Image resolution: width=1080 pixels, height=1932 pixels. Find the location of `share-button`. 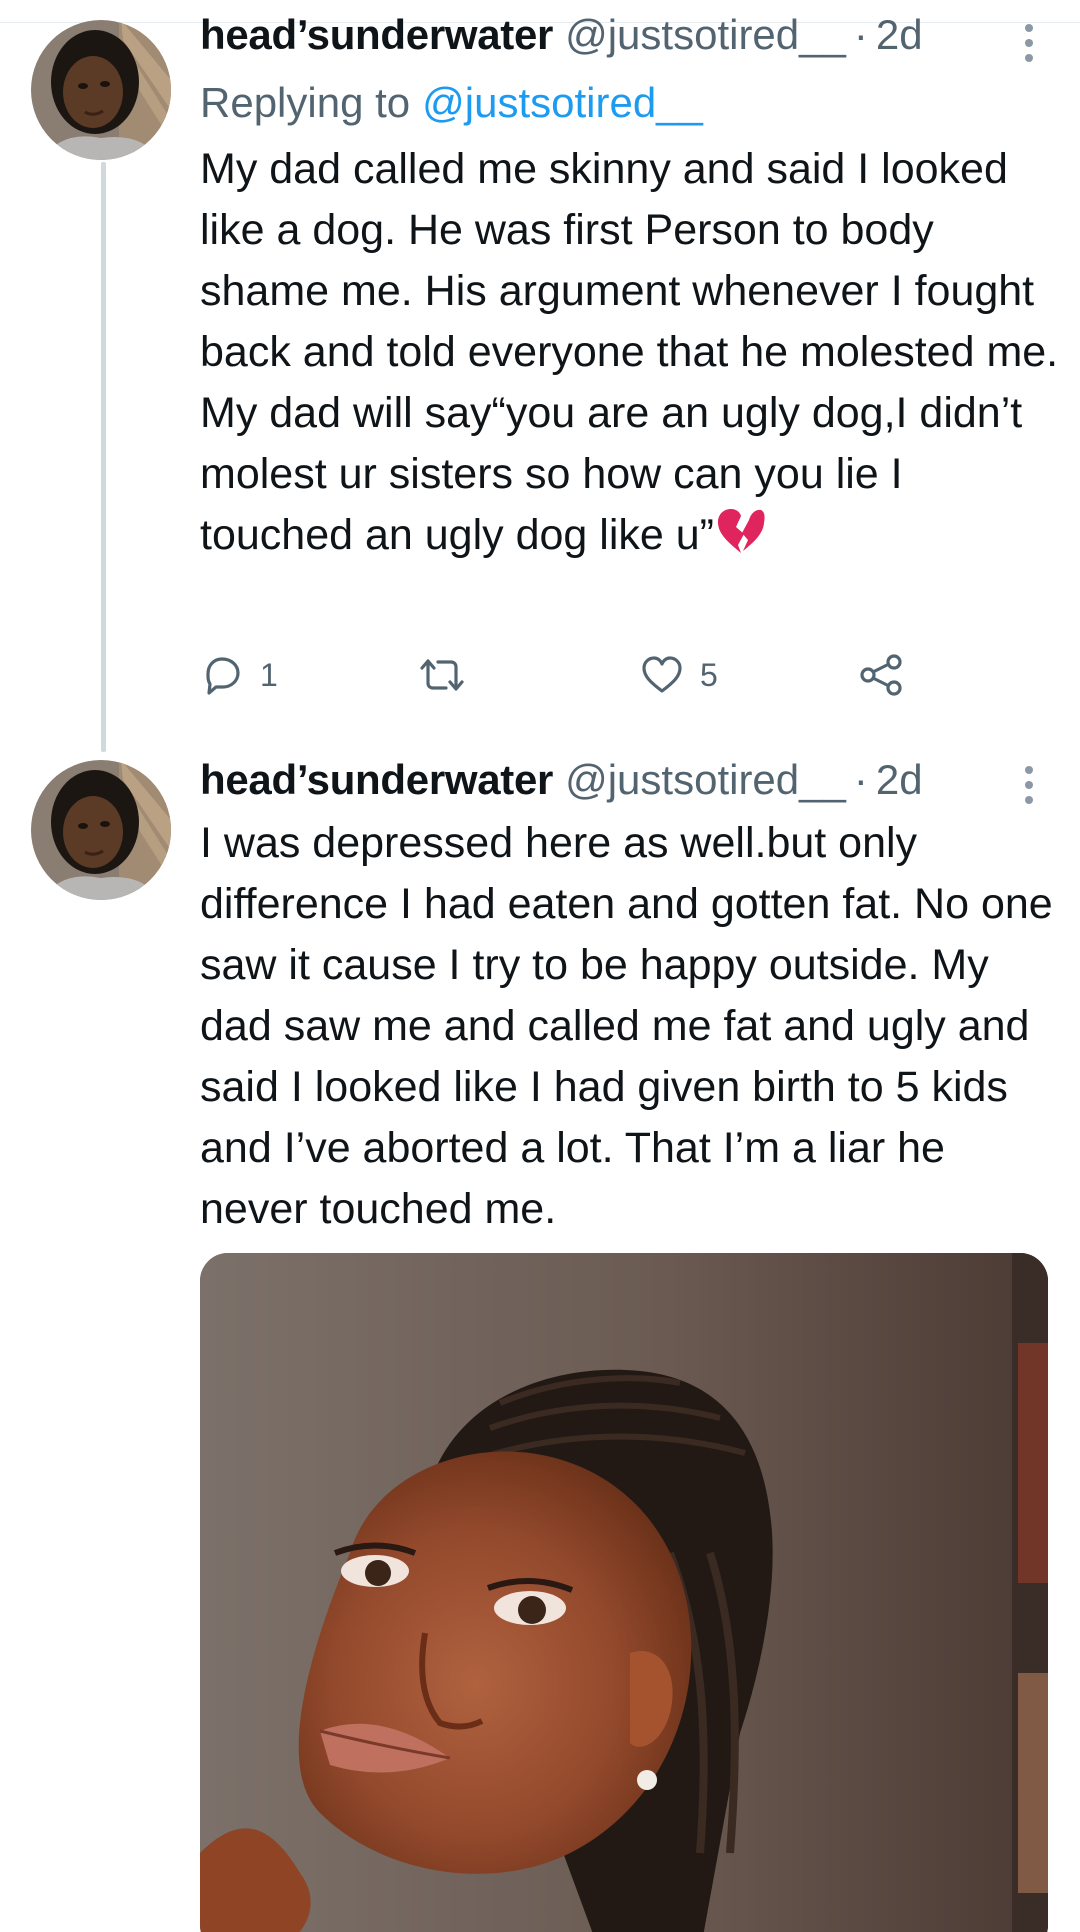

share-button is located at coordinates (881, 675).